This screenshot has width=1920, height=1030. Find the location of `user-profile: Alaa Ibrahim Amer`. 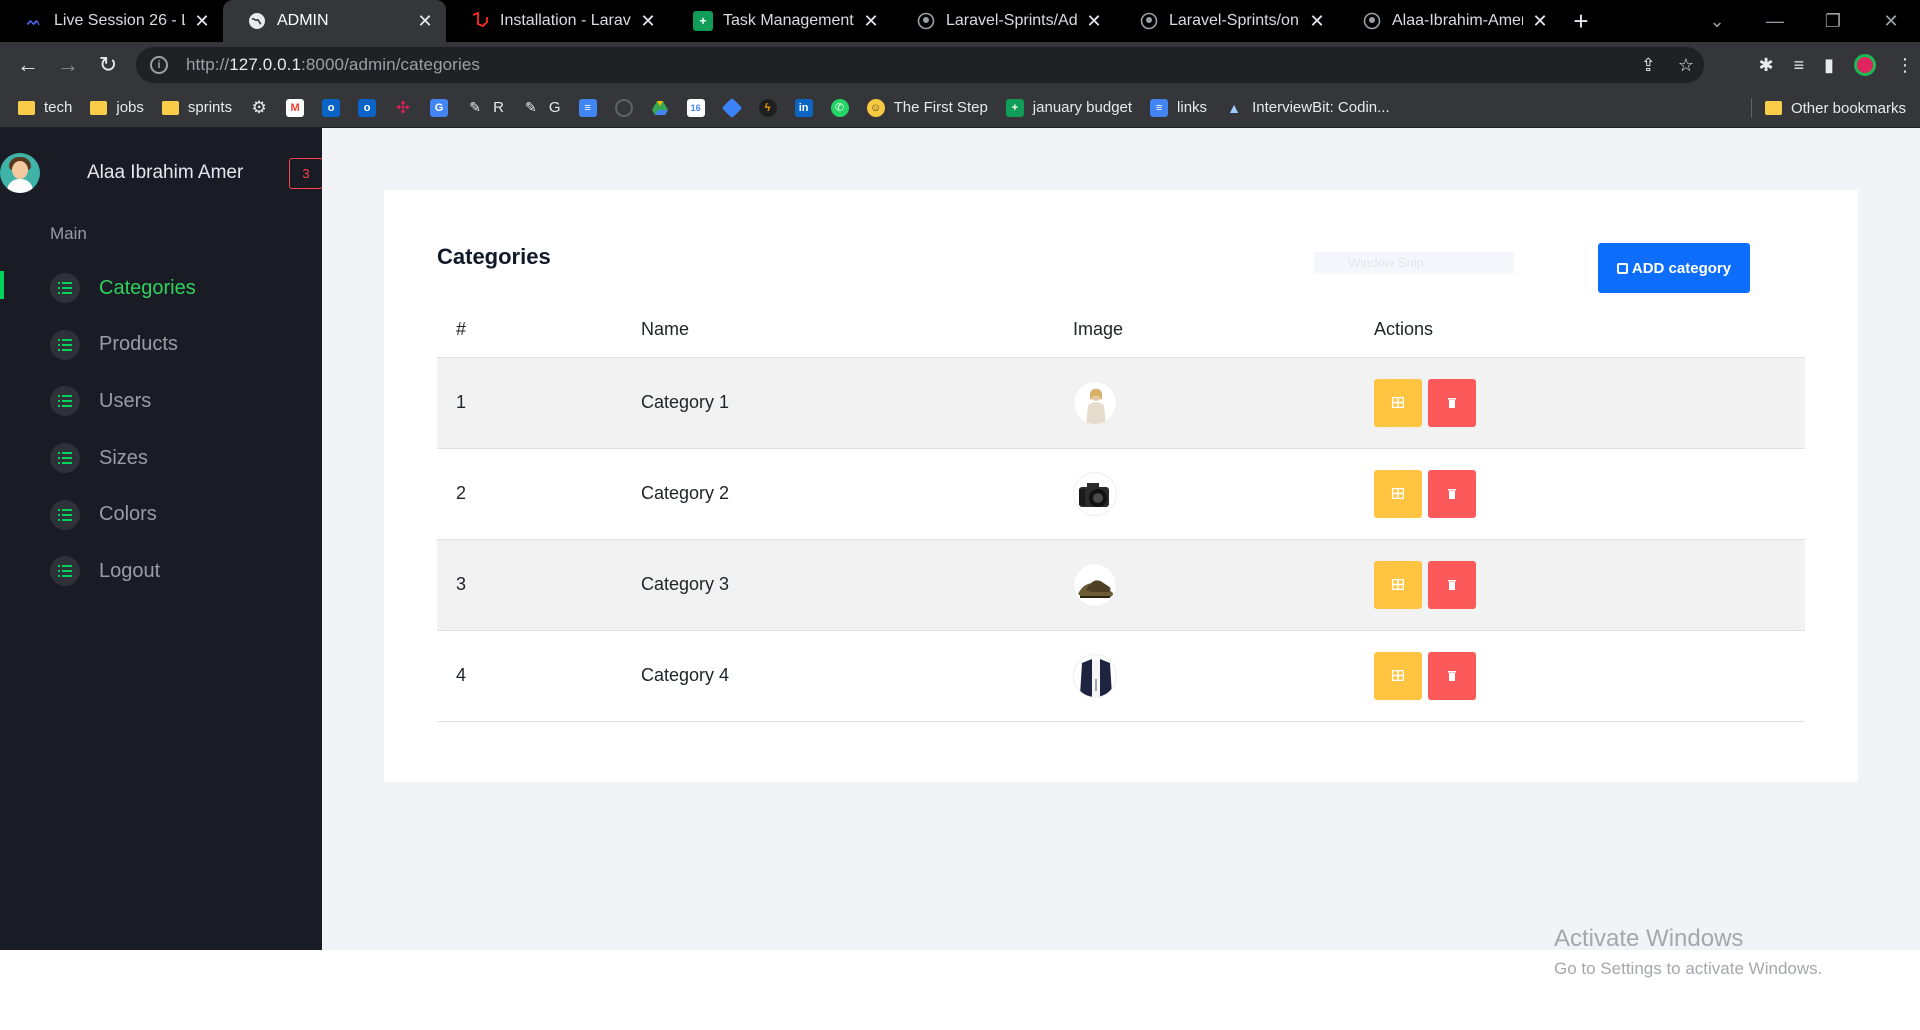

user-profile: Alaa Ibrahim Amer is located at coordinates (161, 173).